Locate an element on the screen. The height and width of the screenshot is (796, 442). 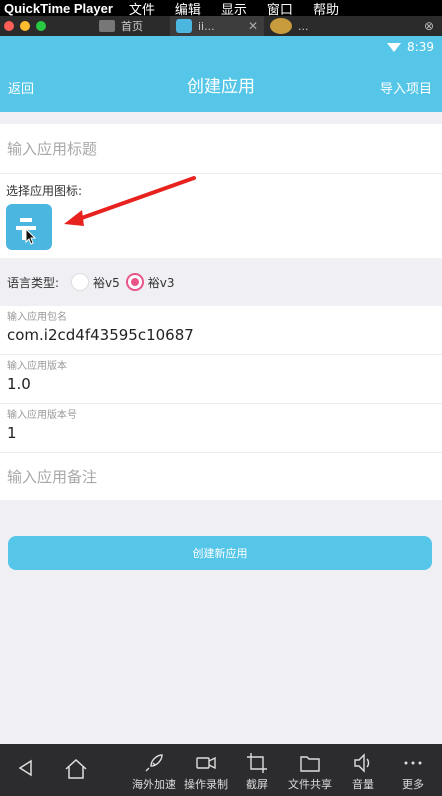
red-arrow-icon is located at coordinates (130, 201).